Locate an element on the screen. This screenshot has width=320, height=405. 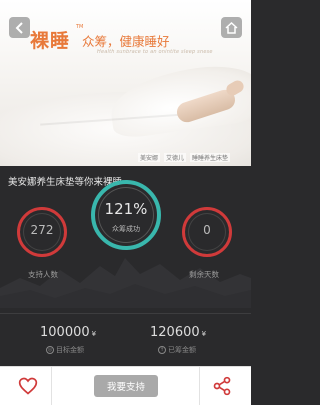
raised-amount-label: ↑ 已筹金额 is located at coordinates (177, 350).